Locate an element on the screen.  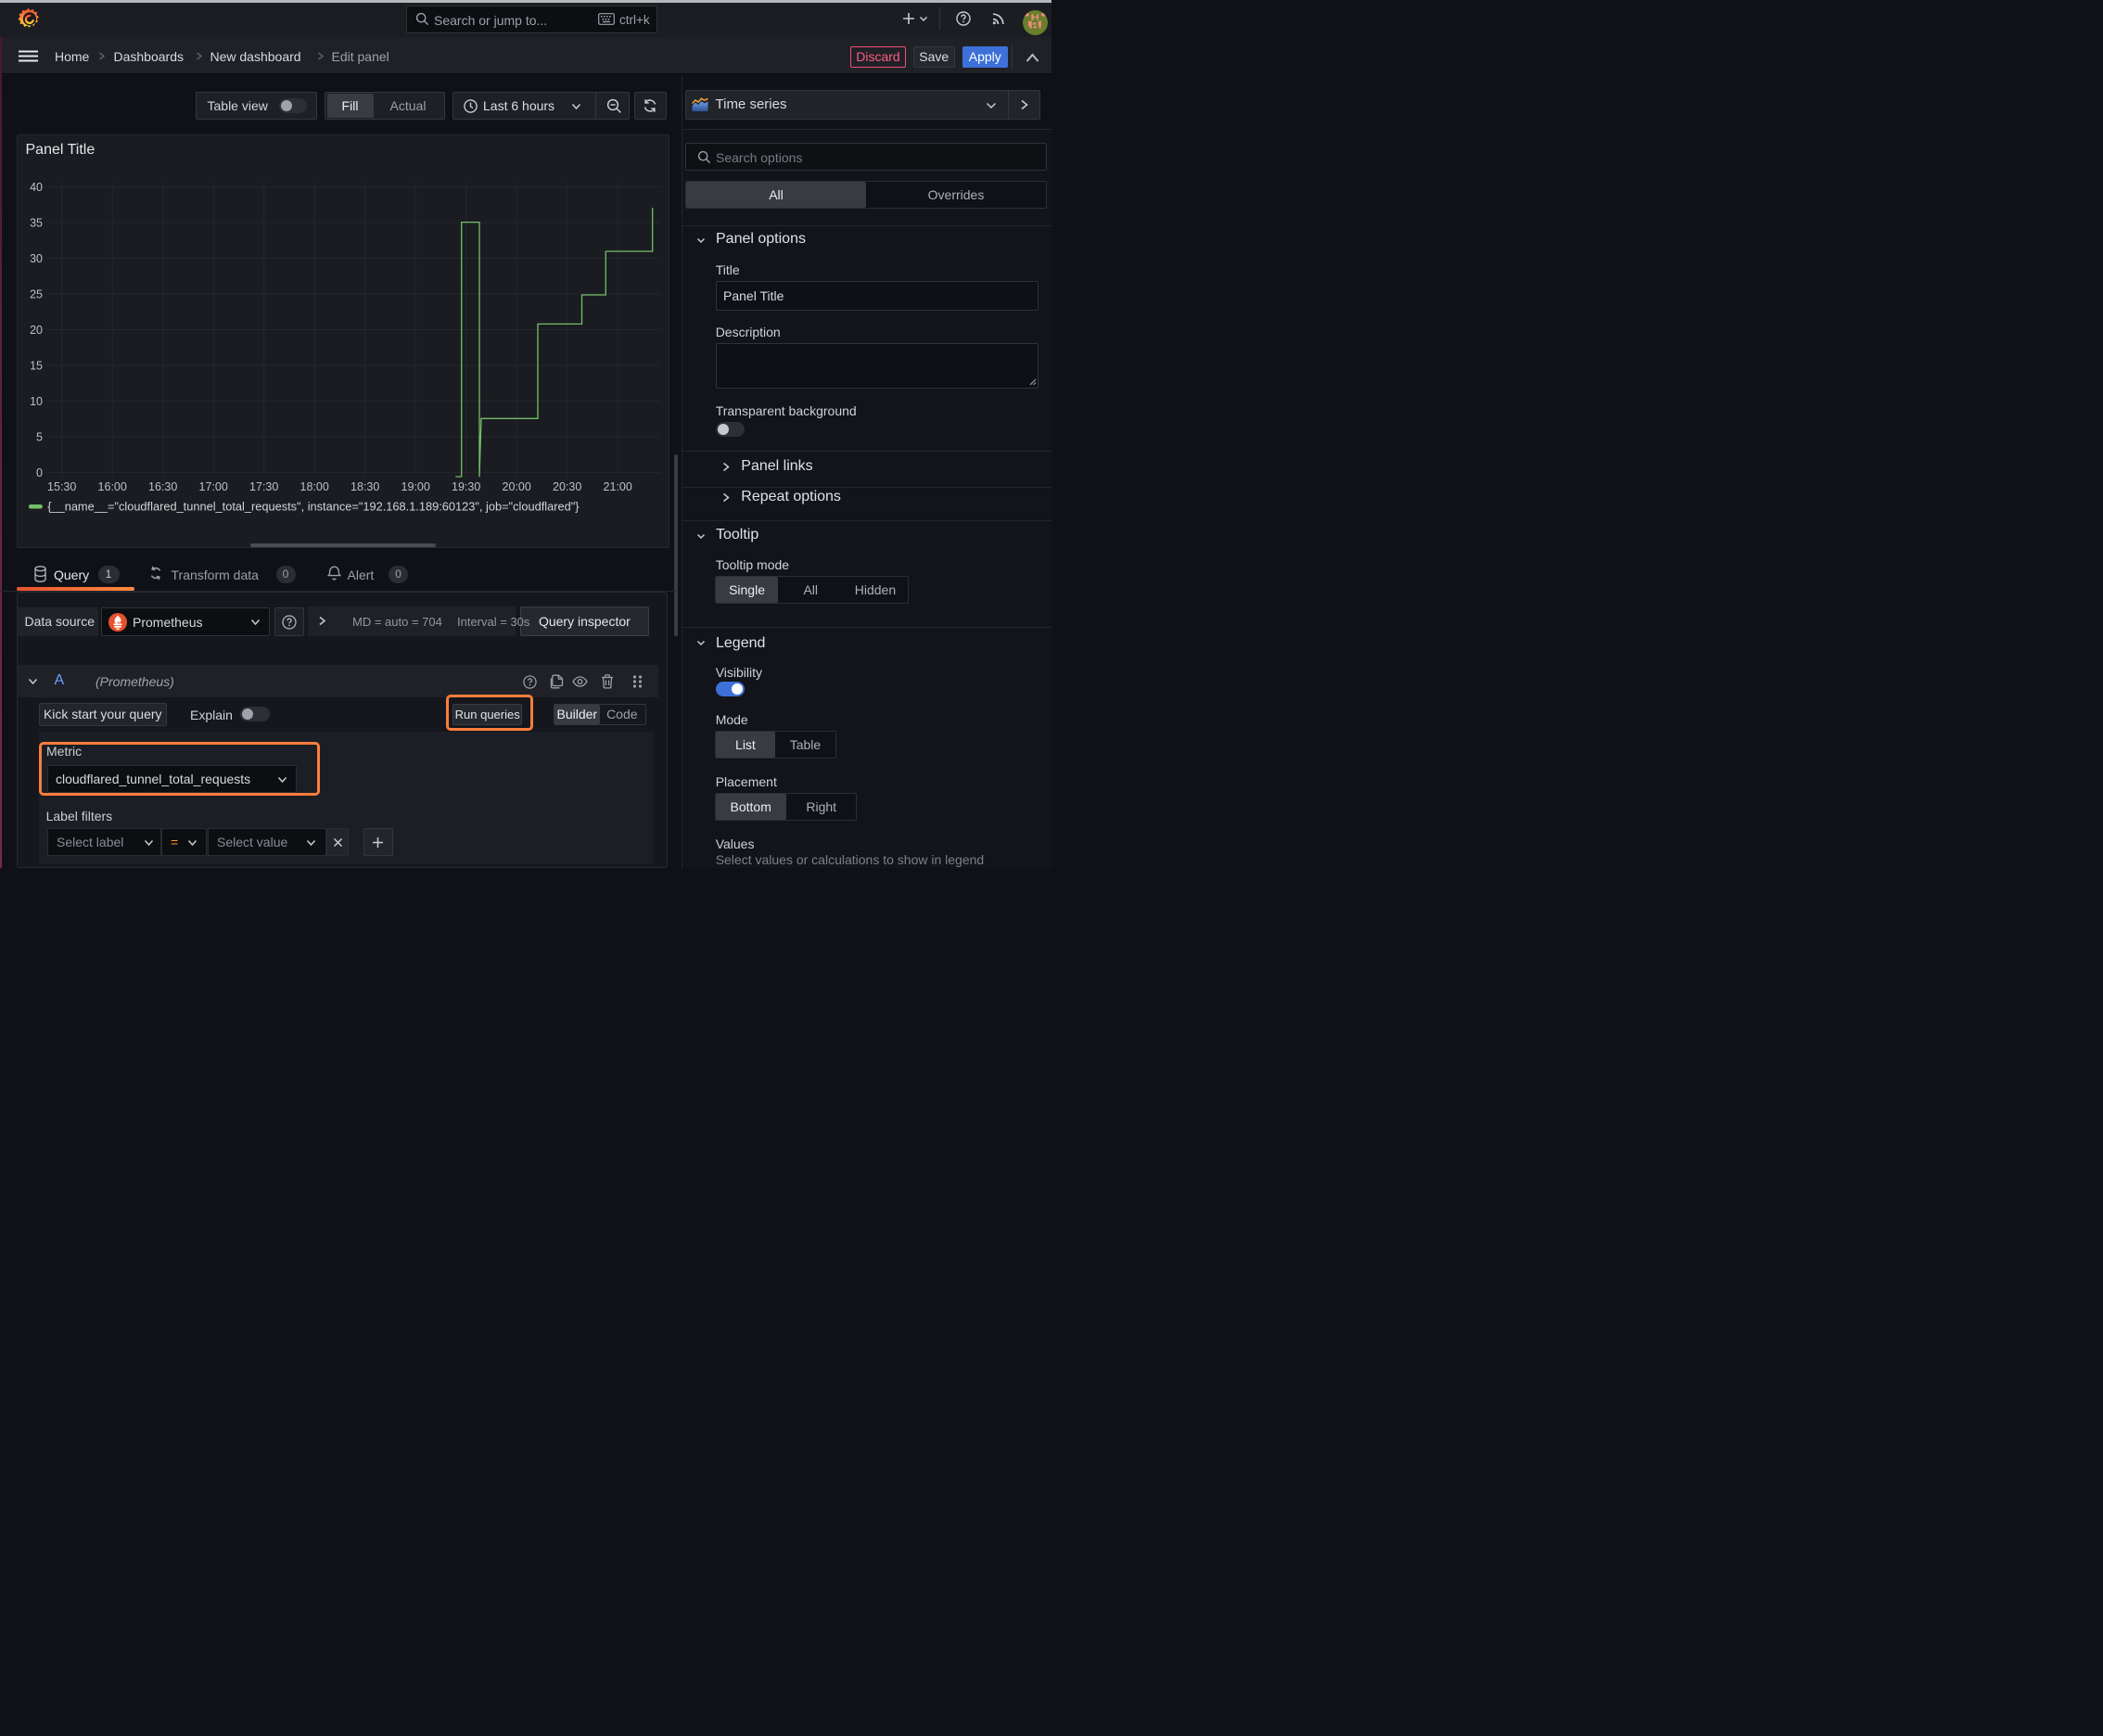
svg-text: 18:30 is located at coordinates (364, 487).